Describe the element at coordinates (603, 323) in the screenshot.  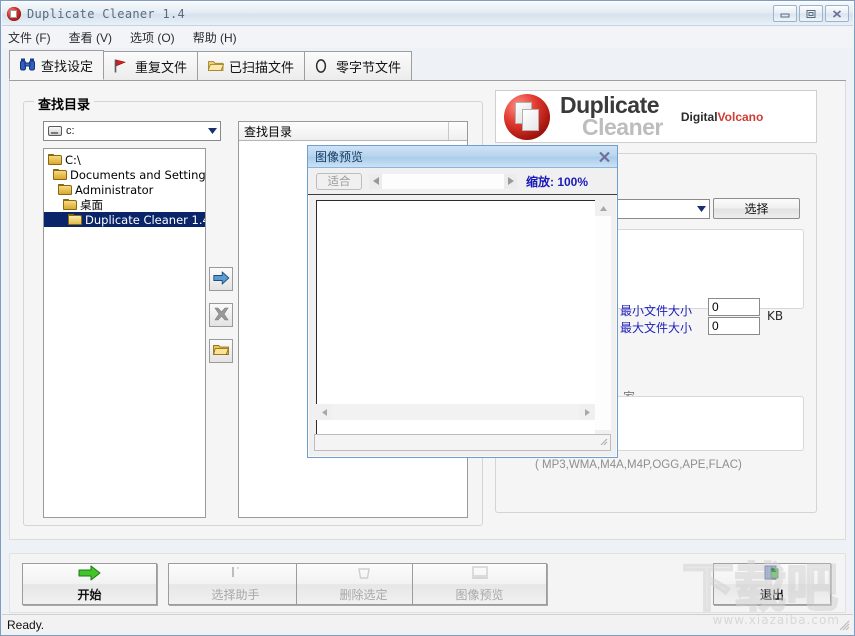
I see `preview-vertical-scrollbar` at that location.